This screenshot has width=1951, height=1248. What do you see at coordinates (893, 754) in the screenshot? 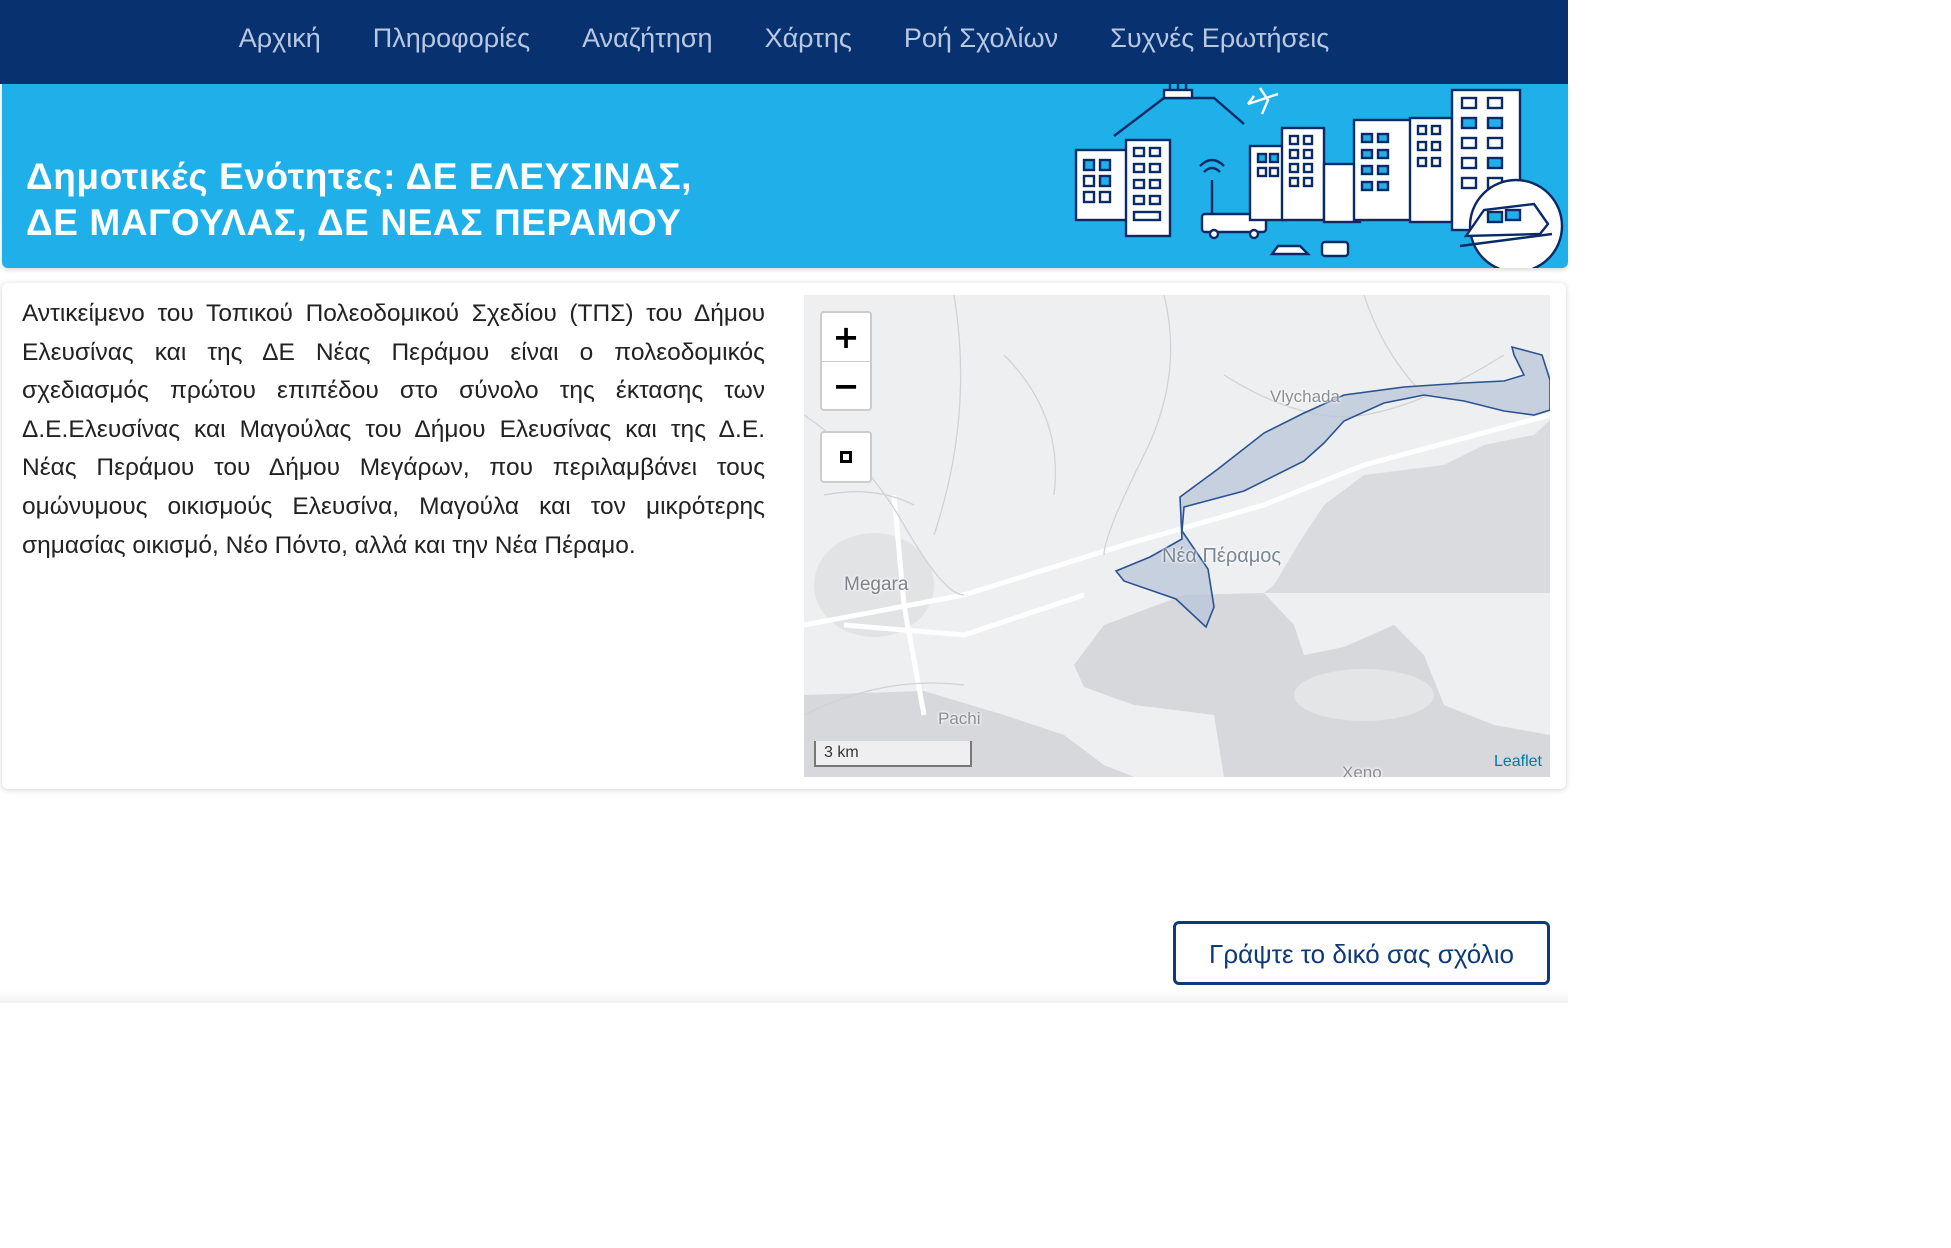
I see `map-scale-bar: 3 km` at bounding box center [893, 754].